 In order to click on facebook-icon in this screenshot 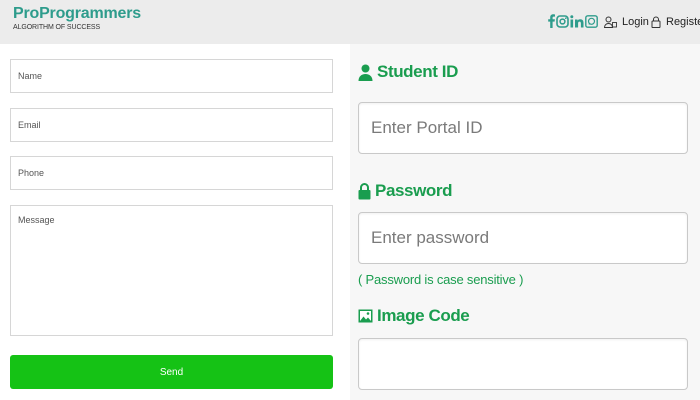, I will do `click(551, 21)`.